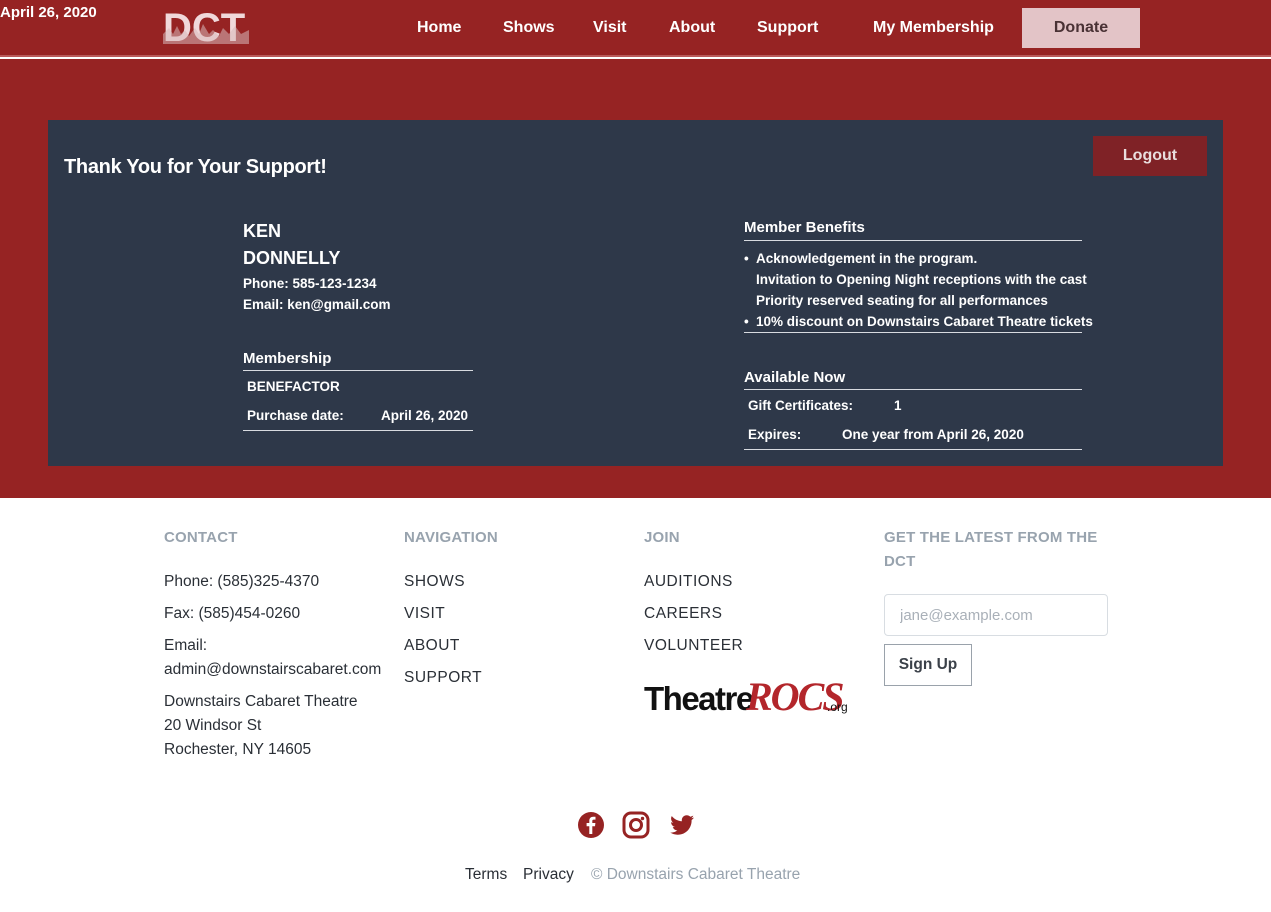 Image resolution: width=1271 pixels, height=912 pixels. What do you see at coordinates (195, 167) in the screenshot?
I see `page-title: Thank You for Your Support!` at bounding box center [195, 167].